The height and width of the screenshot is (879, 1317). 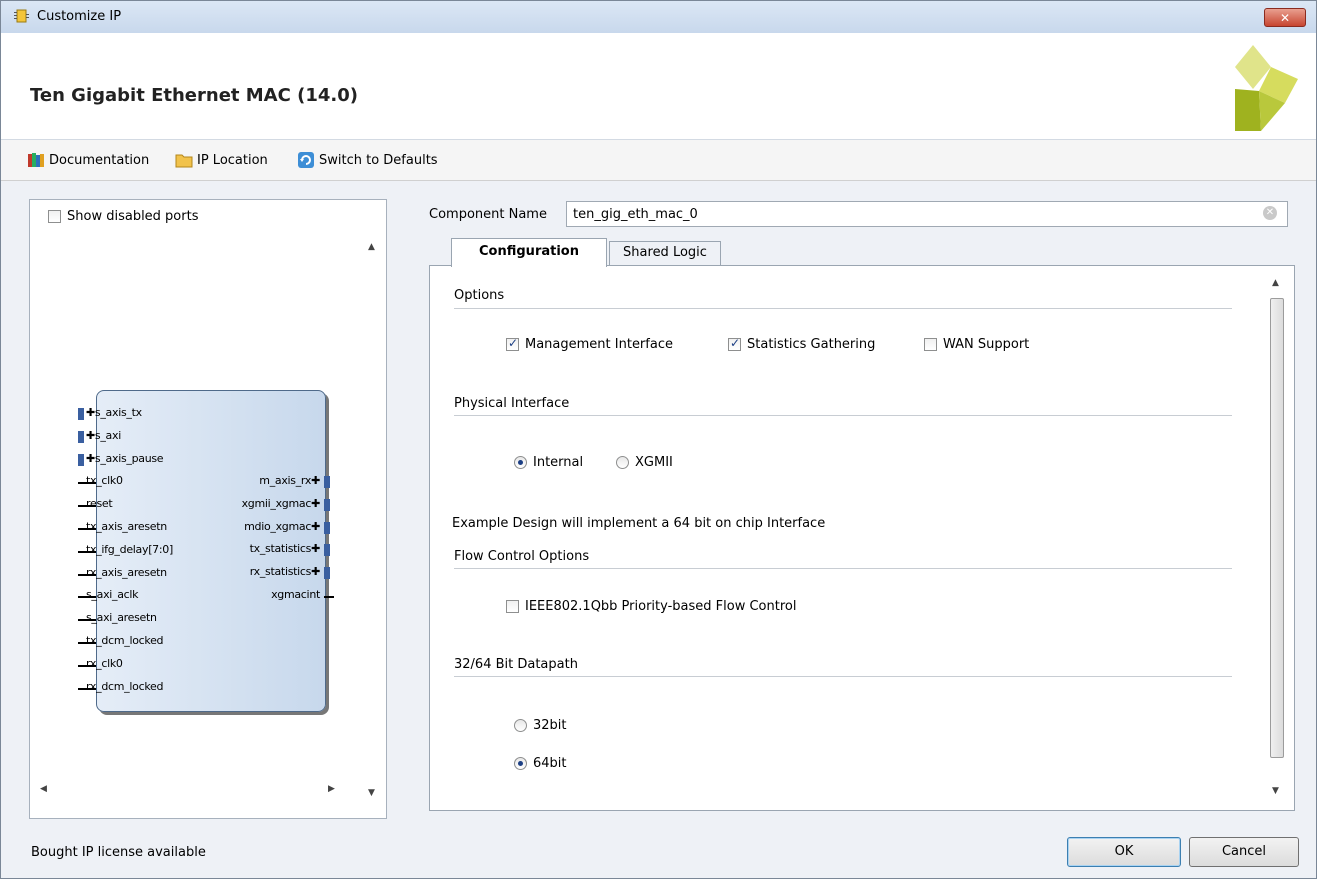 I want to click on pfc-option: IEEE802.1Qbb Priority-based Flow Control, so click(x=651, y=606).